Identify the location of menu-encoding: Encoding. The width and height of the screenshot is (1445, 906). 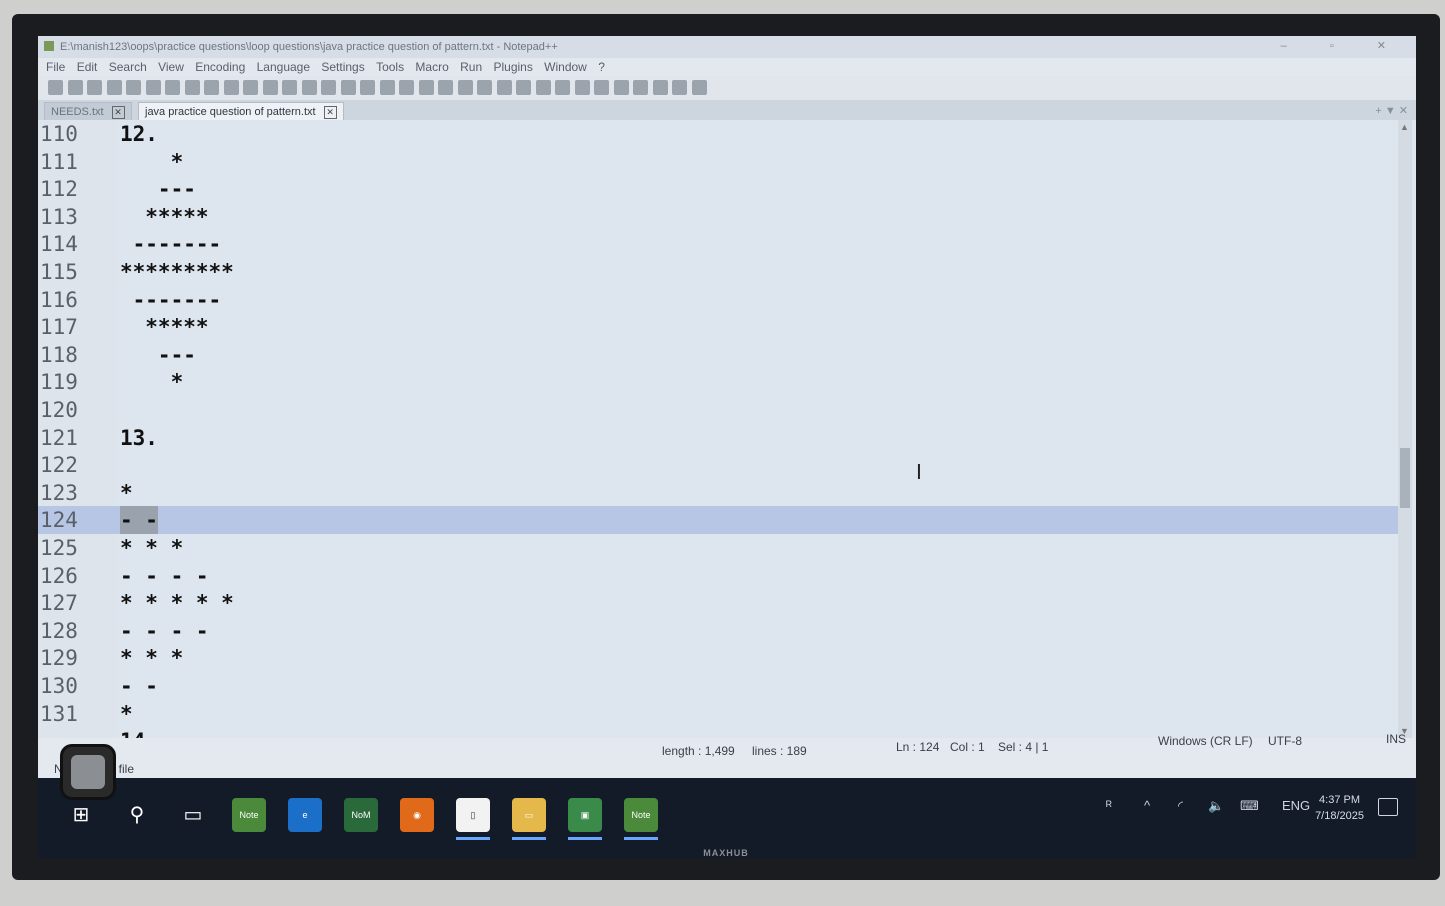
(220, 67).